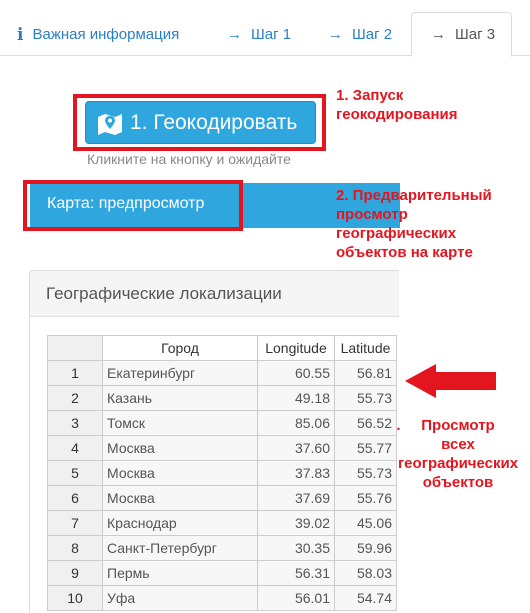  Describe the element at coordinates (180, 548) in the screenshot. I see `city-cell: Санкт-Петербург` at that location.